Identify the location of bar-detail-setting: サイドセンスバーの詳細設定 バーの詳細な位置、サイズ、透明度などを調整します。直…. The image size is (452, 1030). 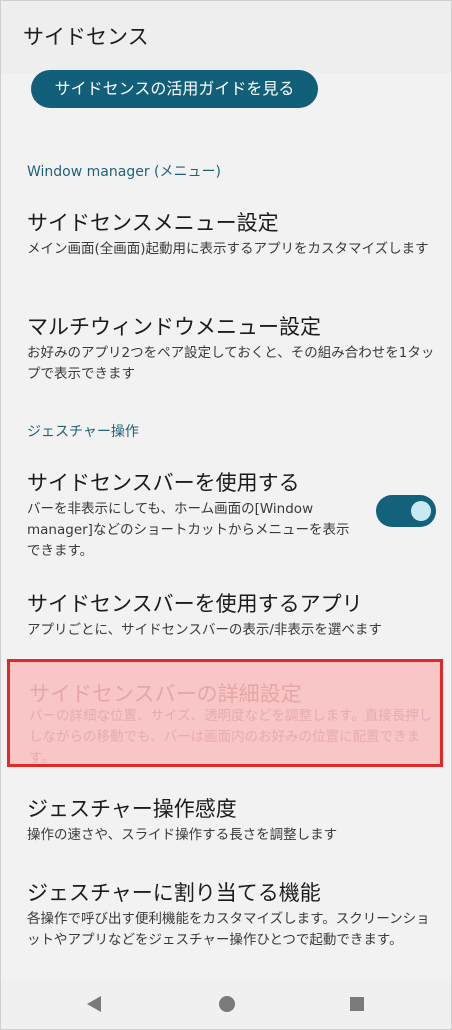
(225, 713).